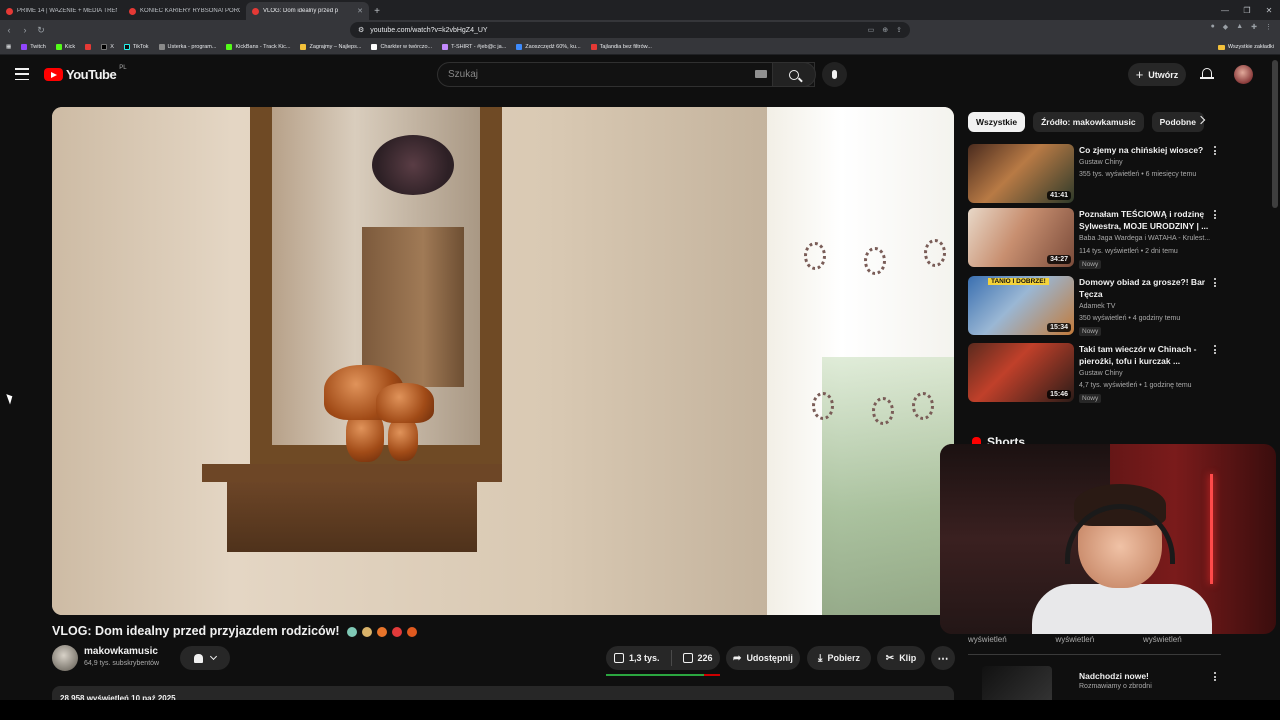  Describe the element at coordinates (205, 658) in the screenshot. I see `subscribed-bell-button` at that location.